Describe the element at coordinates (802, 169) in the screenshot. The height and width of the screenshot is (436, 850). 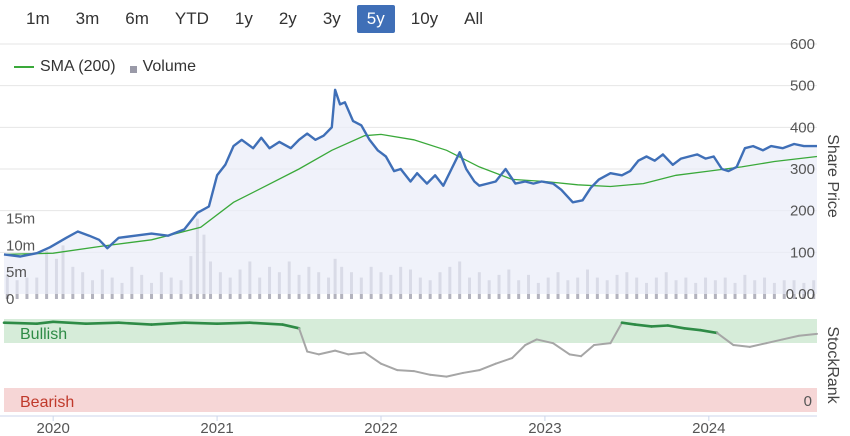
I see `price-tick-label: 300` at that location.